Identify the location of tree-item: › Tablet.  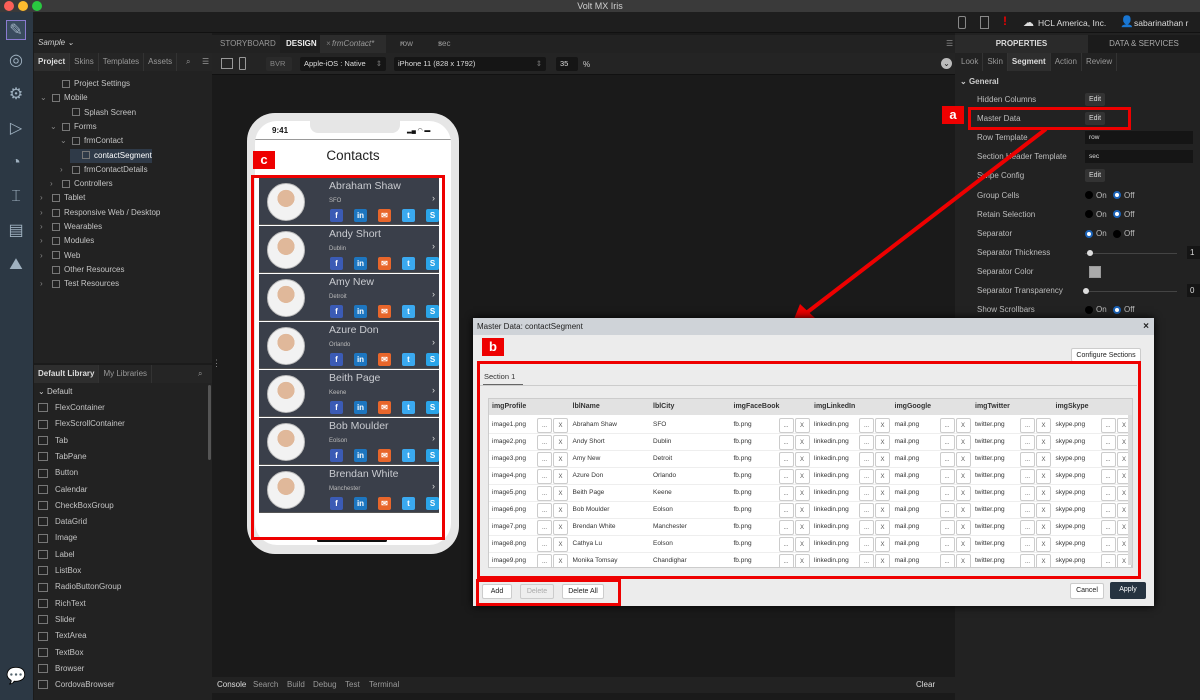
(62, 198).